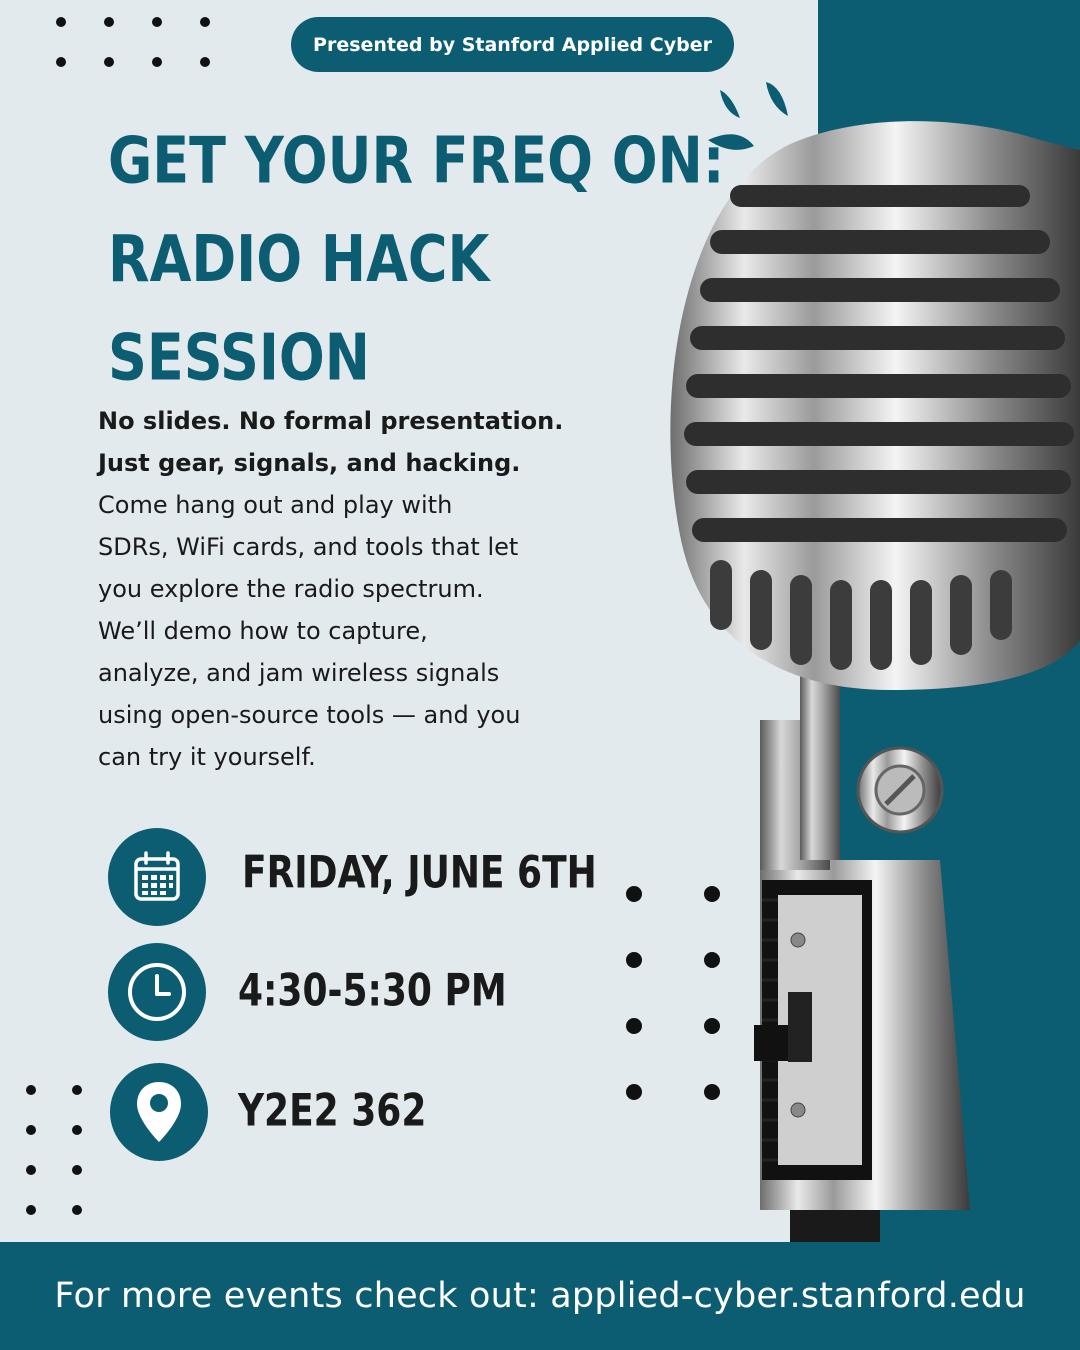  What do you see at coordinates (332, 1111) in the screenshot?
I see `event-location: Y2E2 362` at bounding box center [332, 1111].